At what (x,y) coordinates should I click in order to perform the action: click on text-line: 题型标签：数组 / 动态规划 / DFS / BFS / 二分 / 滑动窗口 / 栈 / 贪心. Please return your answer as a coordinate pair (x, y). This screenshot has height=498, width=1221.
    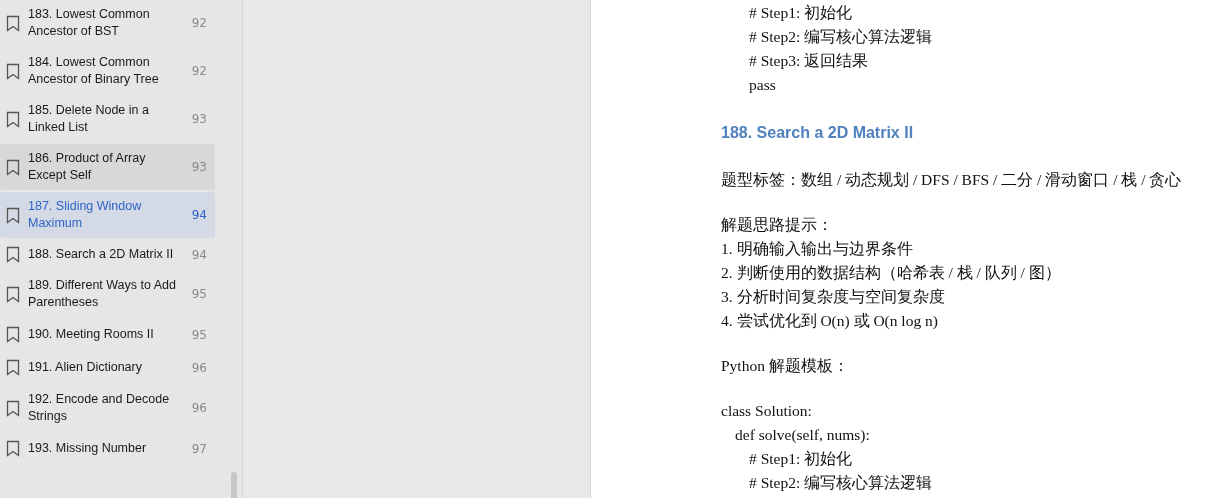
    Looking at the image, I should click on (951, 179).